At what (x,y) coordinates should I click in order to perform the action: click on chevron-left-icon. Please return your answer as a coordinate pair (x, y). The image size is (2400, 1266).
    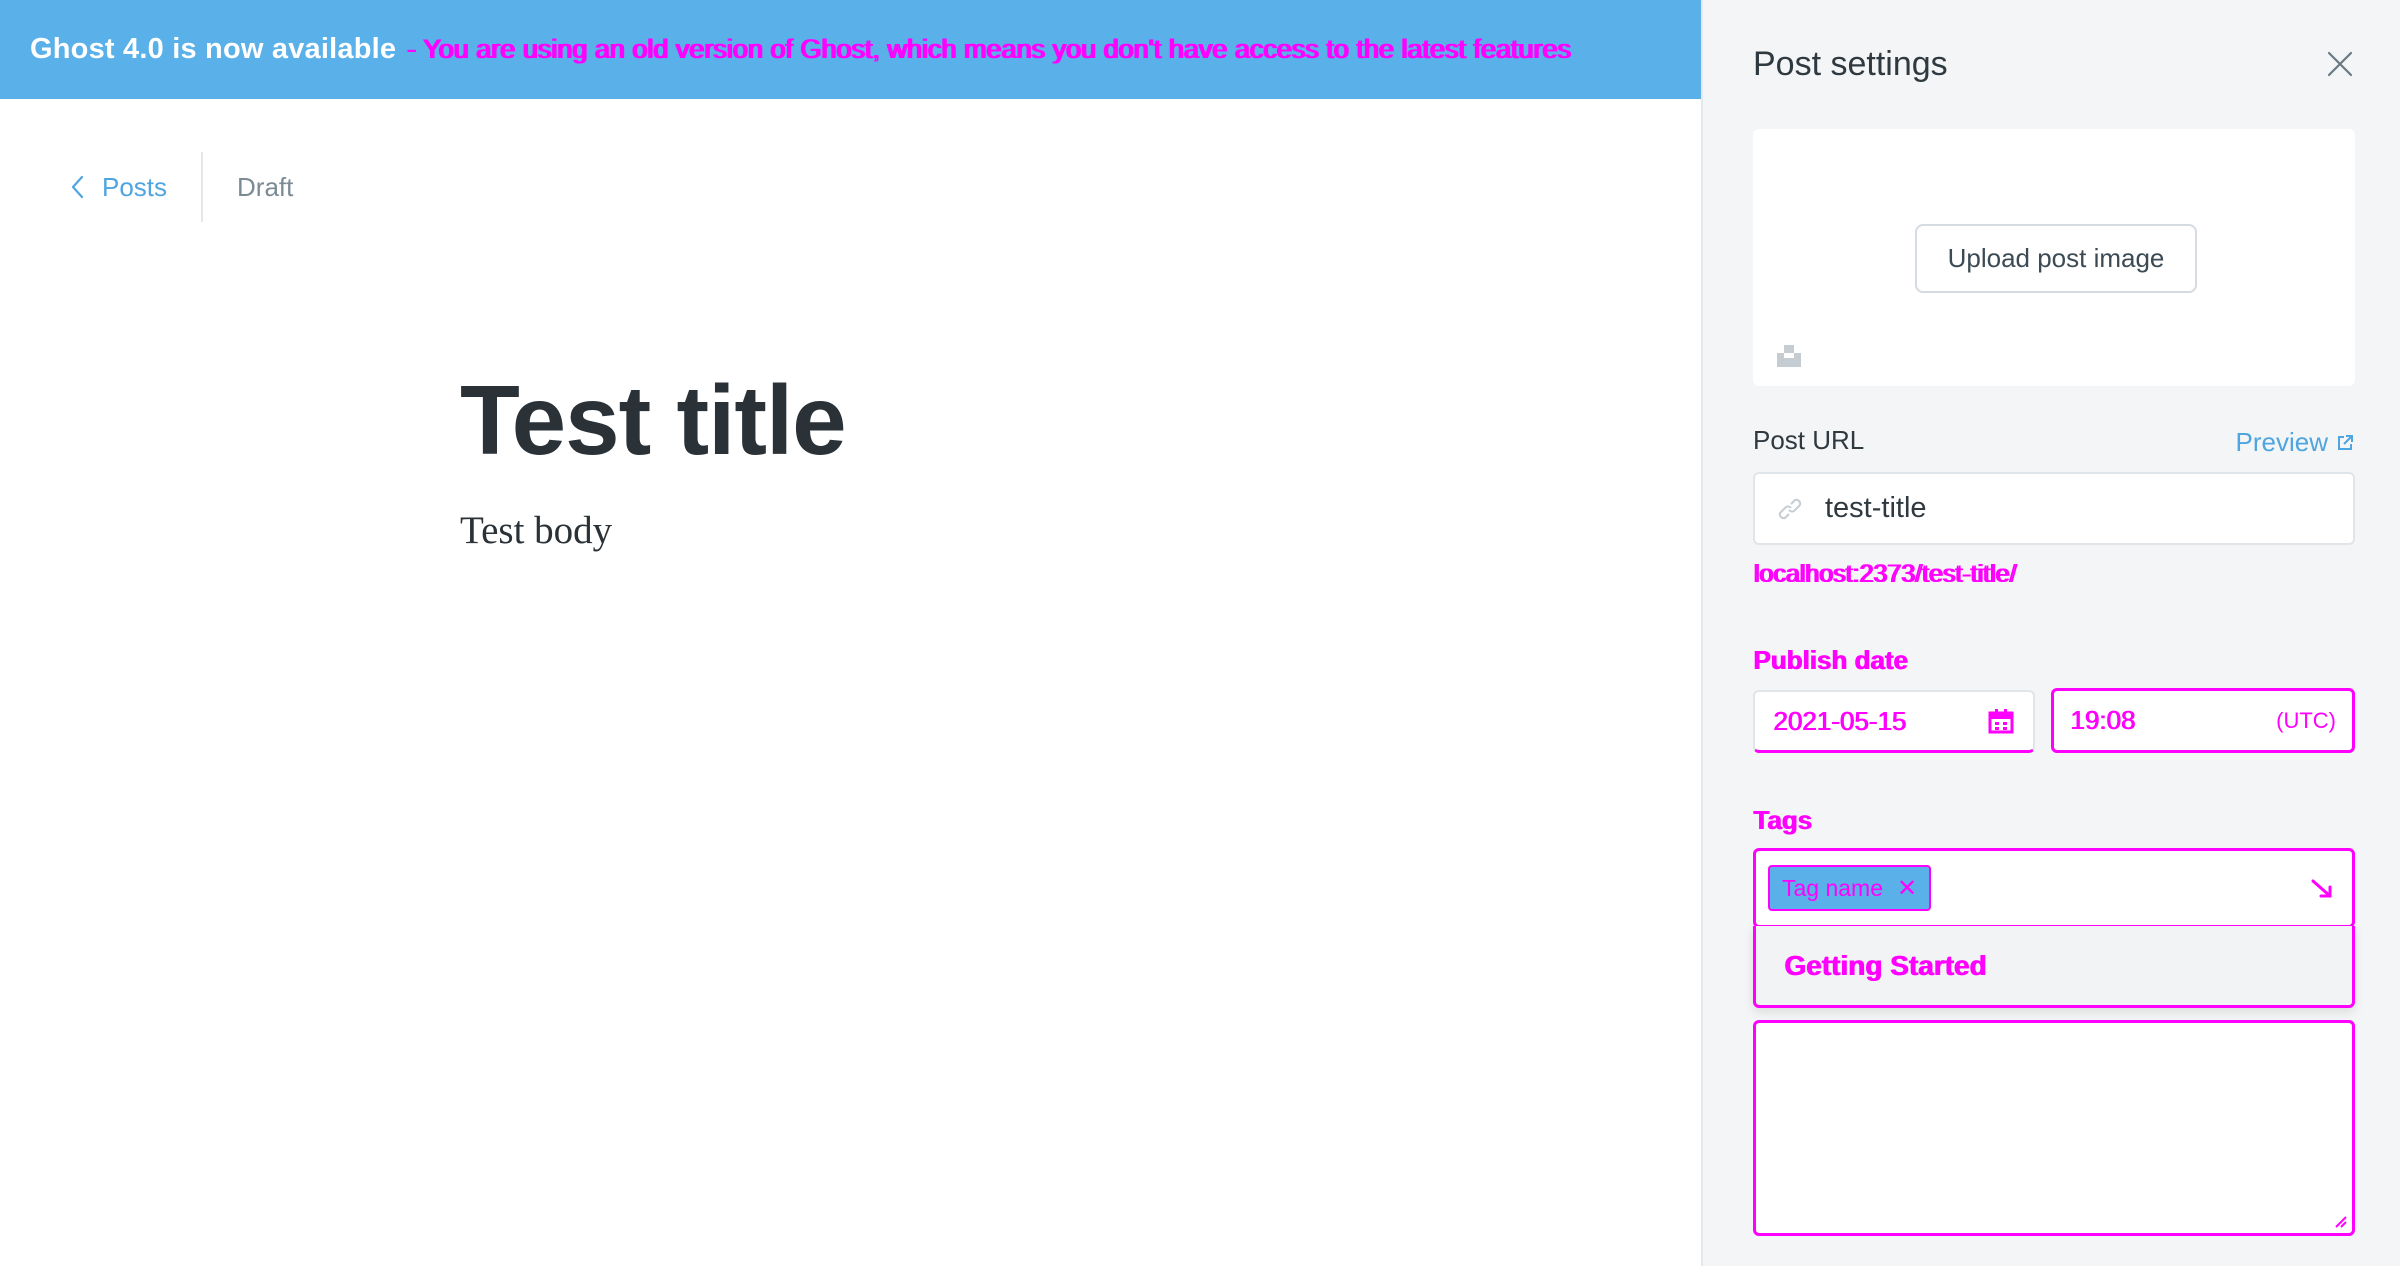
    Looking at the image, I should click on (77, 187).